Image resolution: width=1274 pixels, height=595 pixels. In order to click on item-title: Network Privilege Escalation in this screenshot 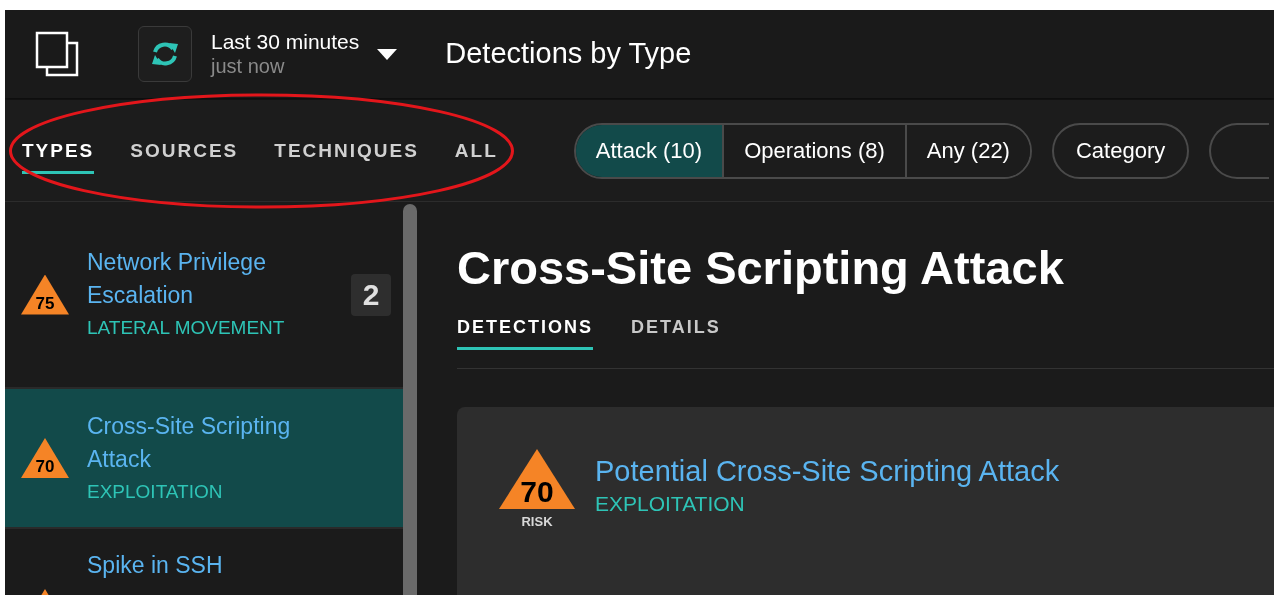, I will do `click(177, 279)`.